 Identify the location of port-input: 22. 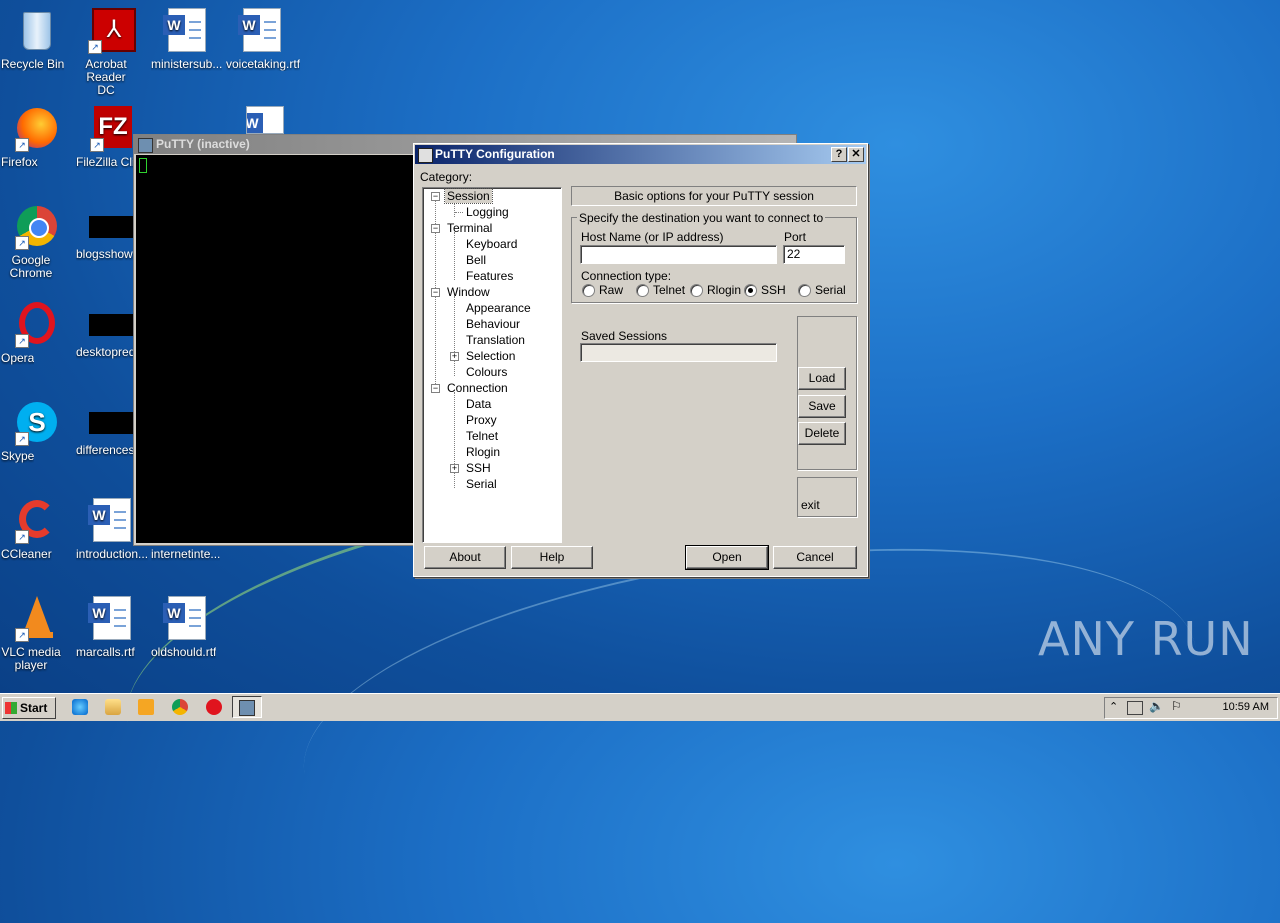
(814, 254).